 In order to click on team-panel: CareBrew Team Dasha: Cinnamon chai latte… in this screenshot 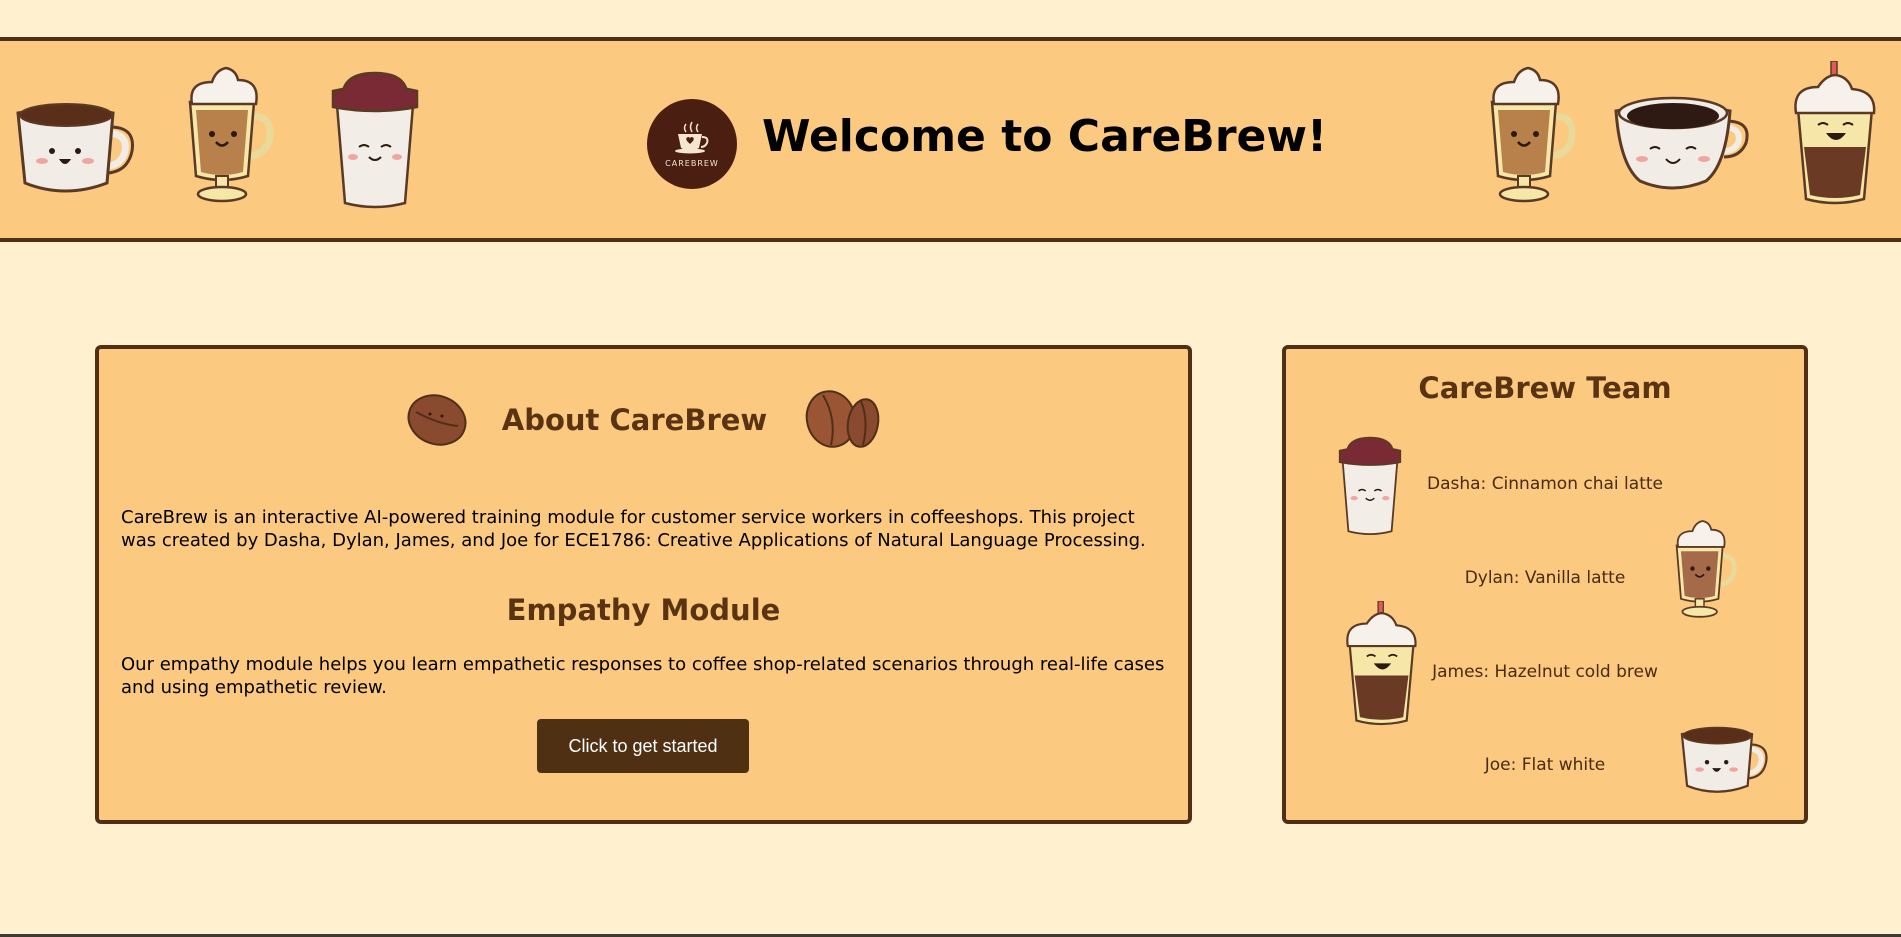, I will do `click(1545, 584)`.